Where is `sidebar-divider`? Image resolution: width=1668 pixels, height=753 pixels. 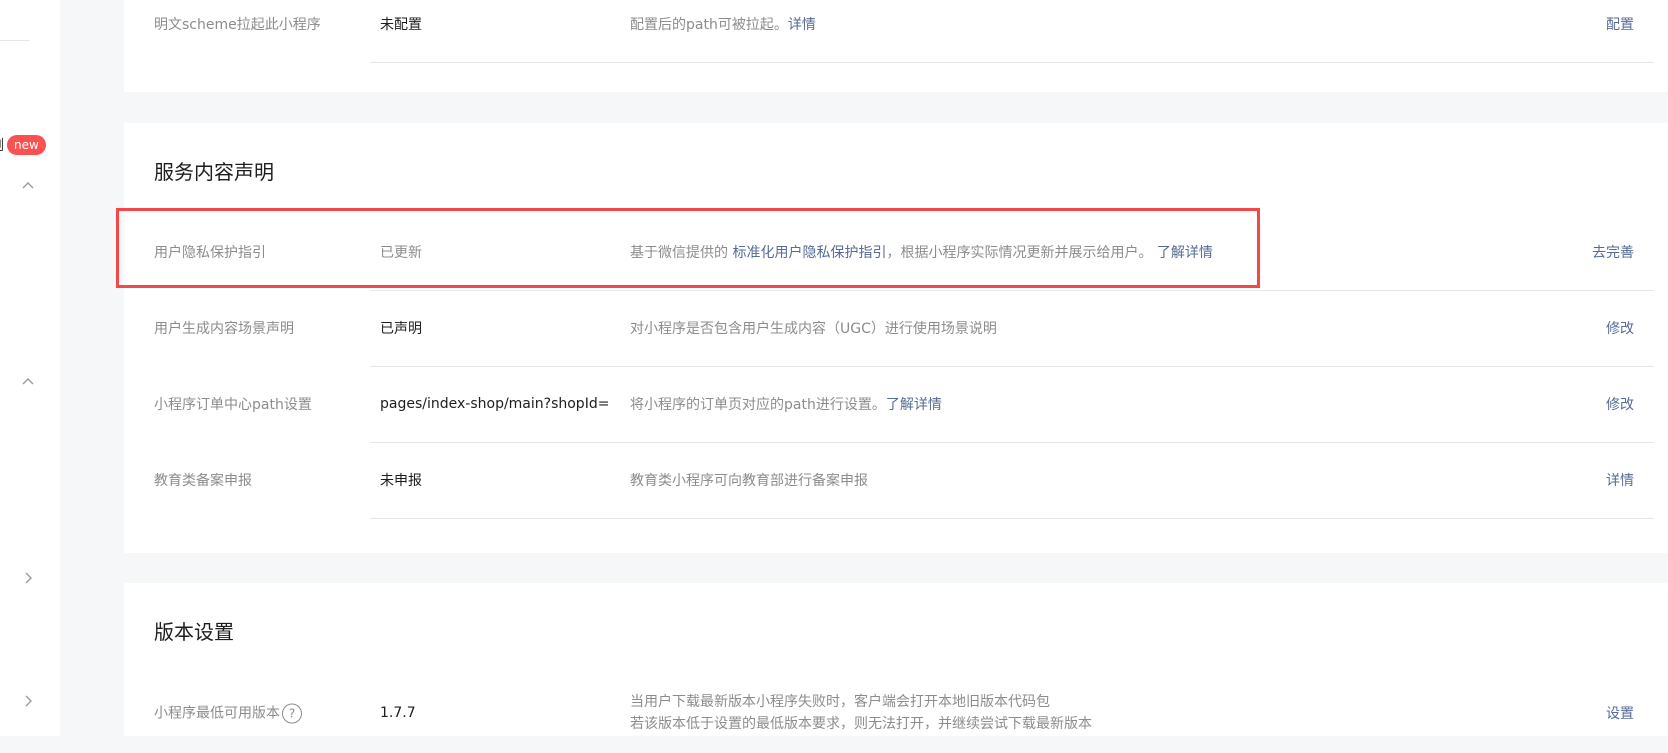
sidebar-divider is located at coordinates (15, 40).